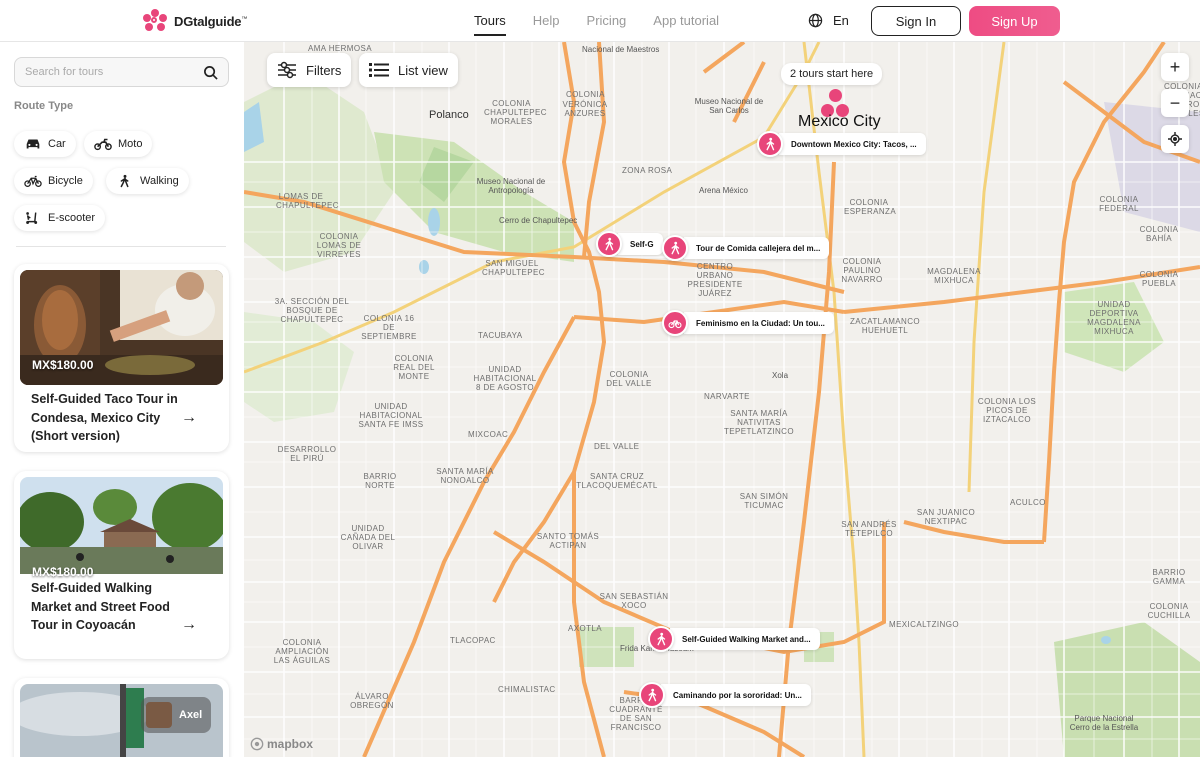 This screenshot has width=1200, height=757. Describe the element at coordinates (380, 481) in the screenshot. I see `map-label: BARRIO NORTE` at that location.